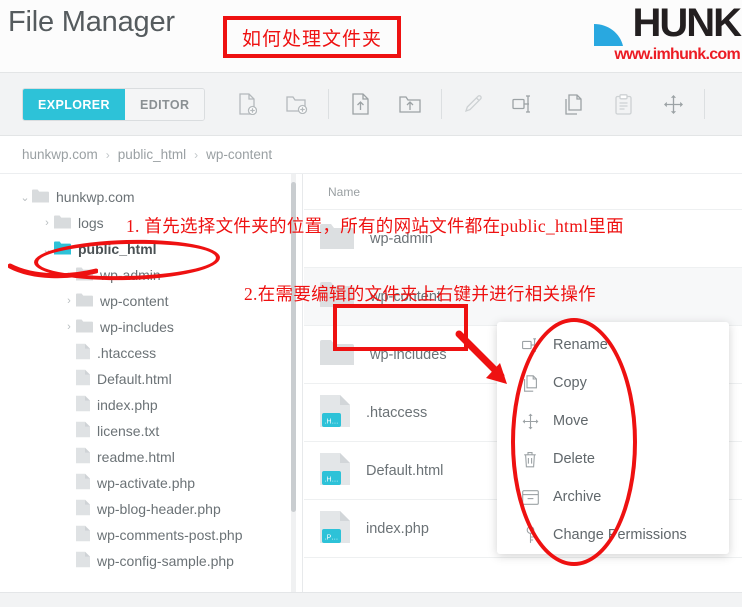  What do you see at coordinates (74, 104) in the screenshot?
I see `tab-explorer: EXPLORER` at bounding box center [74, 104].